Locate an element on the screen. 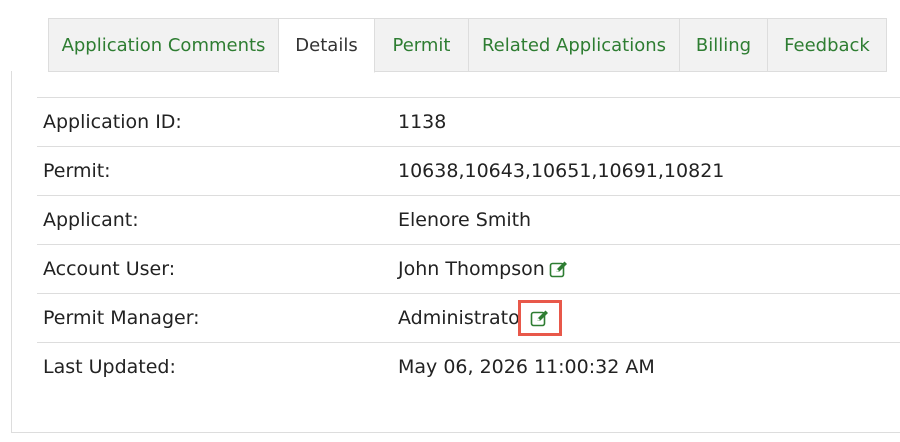 The image size is (900, 442). permit-value: 10638,10643,10651,10691,10821 is located at coordinates (561, 171).